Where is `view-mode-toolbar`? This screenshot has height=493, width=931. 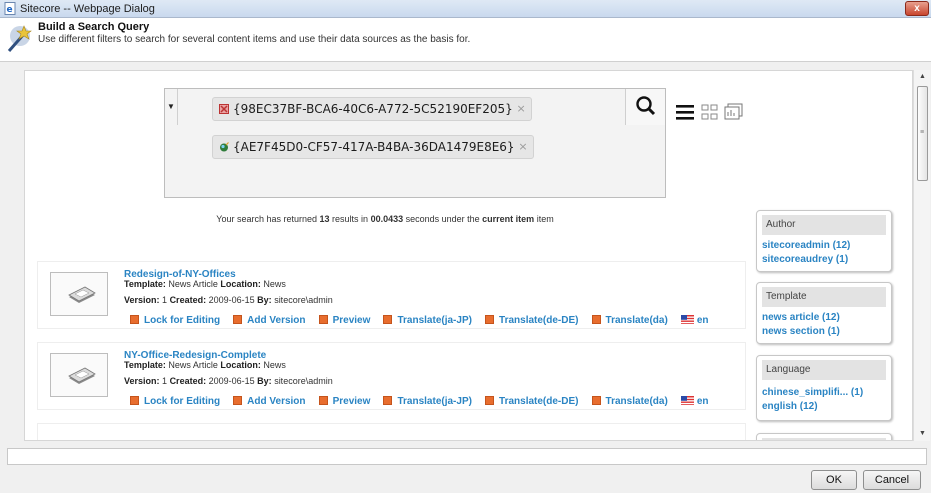 view-mode-toolbar is located at coordinates (716, 114).